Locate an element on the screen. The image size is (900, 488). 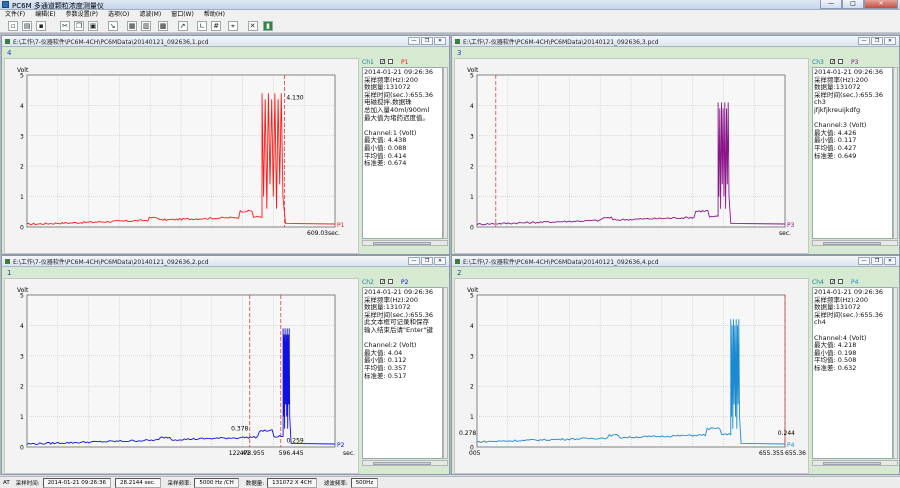
y-tick-label: 0 is located at coordinates (472, 228).